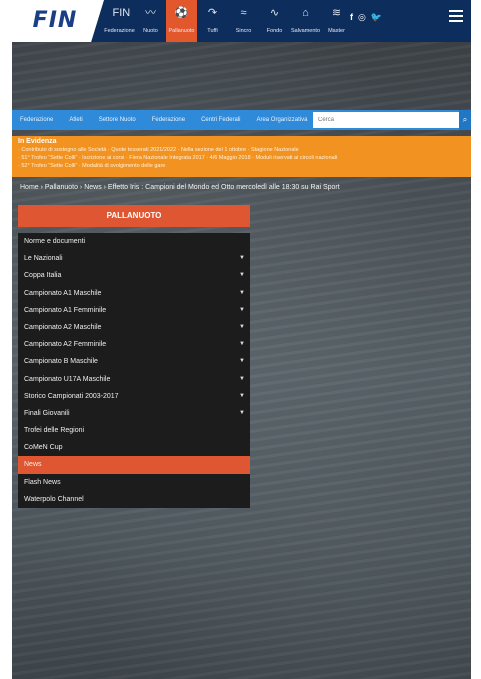 Image resolution: width=481 pixels, height=679 pixels. What do you see at coordinates (43, 448) in the screenshot?
I see `sidebar-item-label: CoMeN Cup` at bounding box center [43, 448].